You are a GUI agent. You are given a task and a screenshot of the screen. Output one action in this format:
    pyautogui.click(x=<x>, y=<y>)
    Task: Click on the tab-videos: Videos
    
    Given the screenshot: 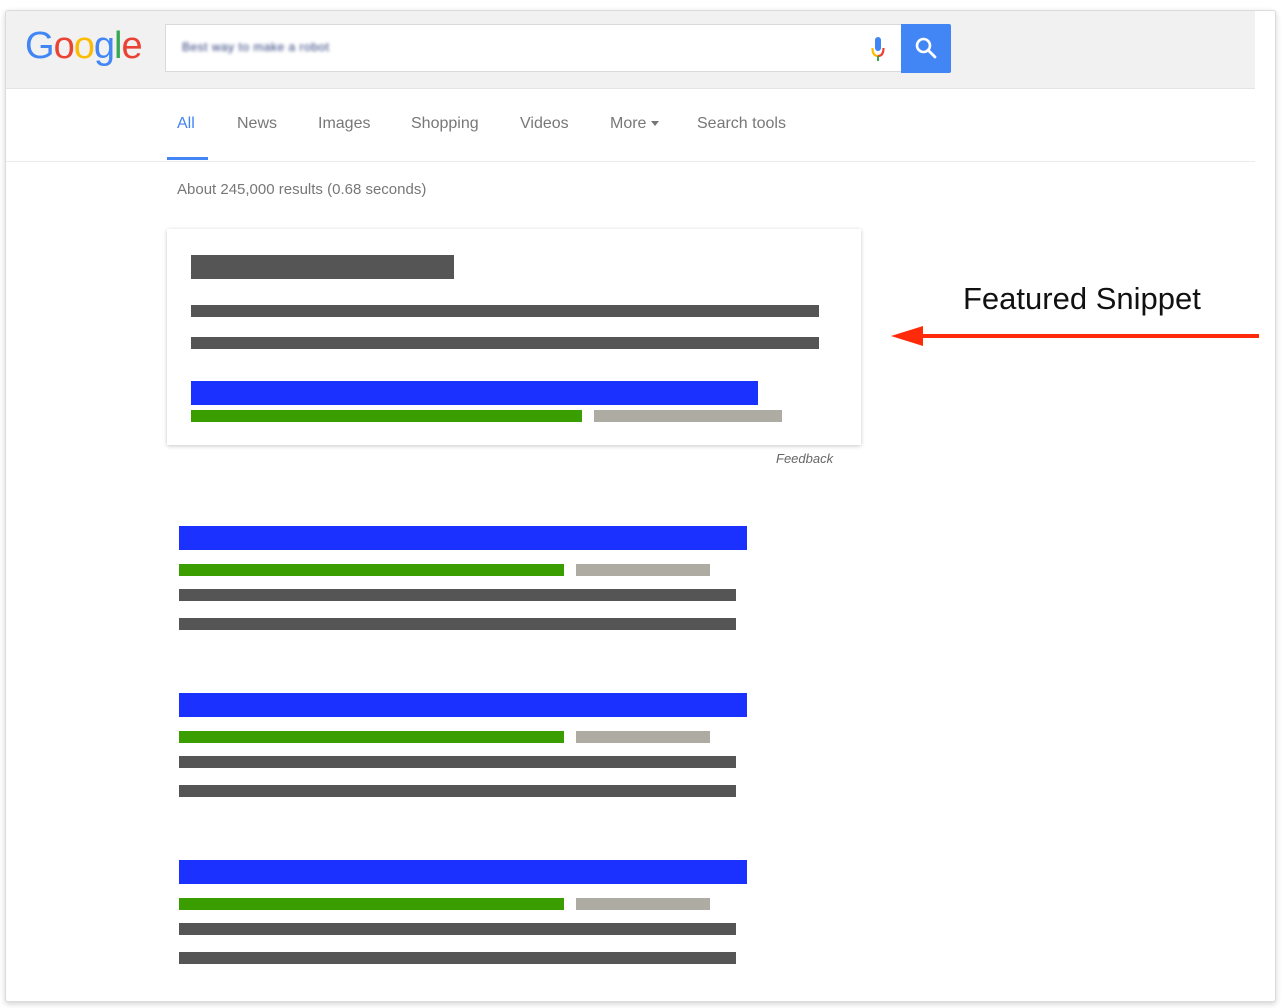 What is the action you would take?
    pyautogui.click(x=544, y=124)
    